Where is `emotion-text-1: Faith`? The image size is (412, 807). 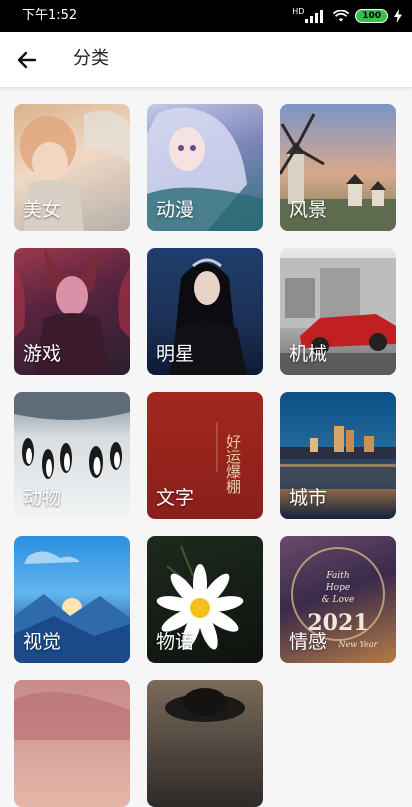 emotion-text-1: Faith is located at coordinates (337, 576).